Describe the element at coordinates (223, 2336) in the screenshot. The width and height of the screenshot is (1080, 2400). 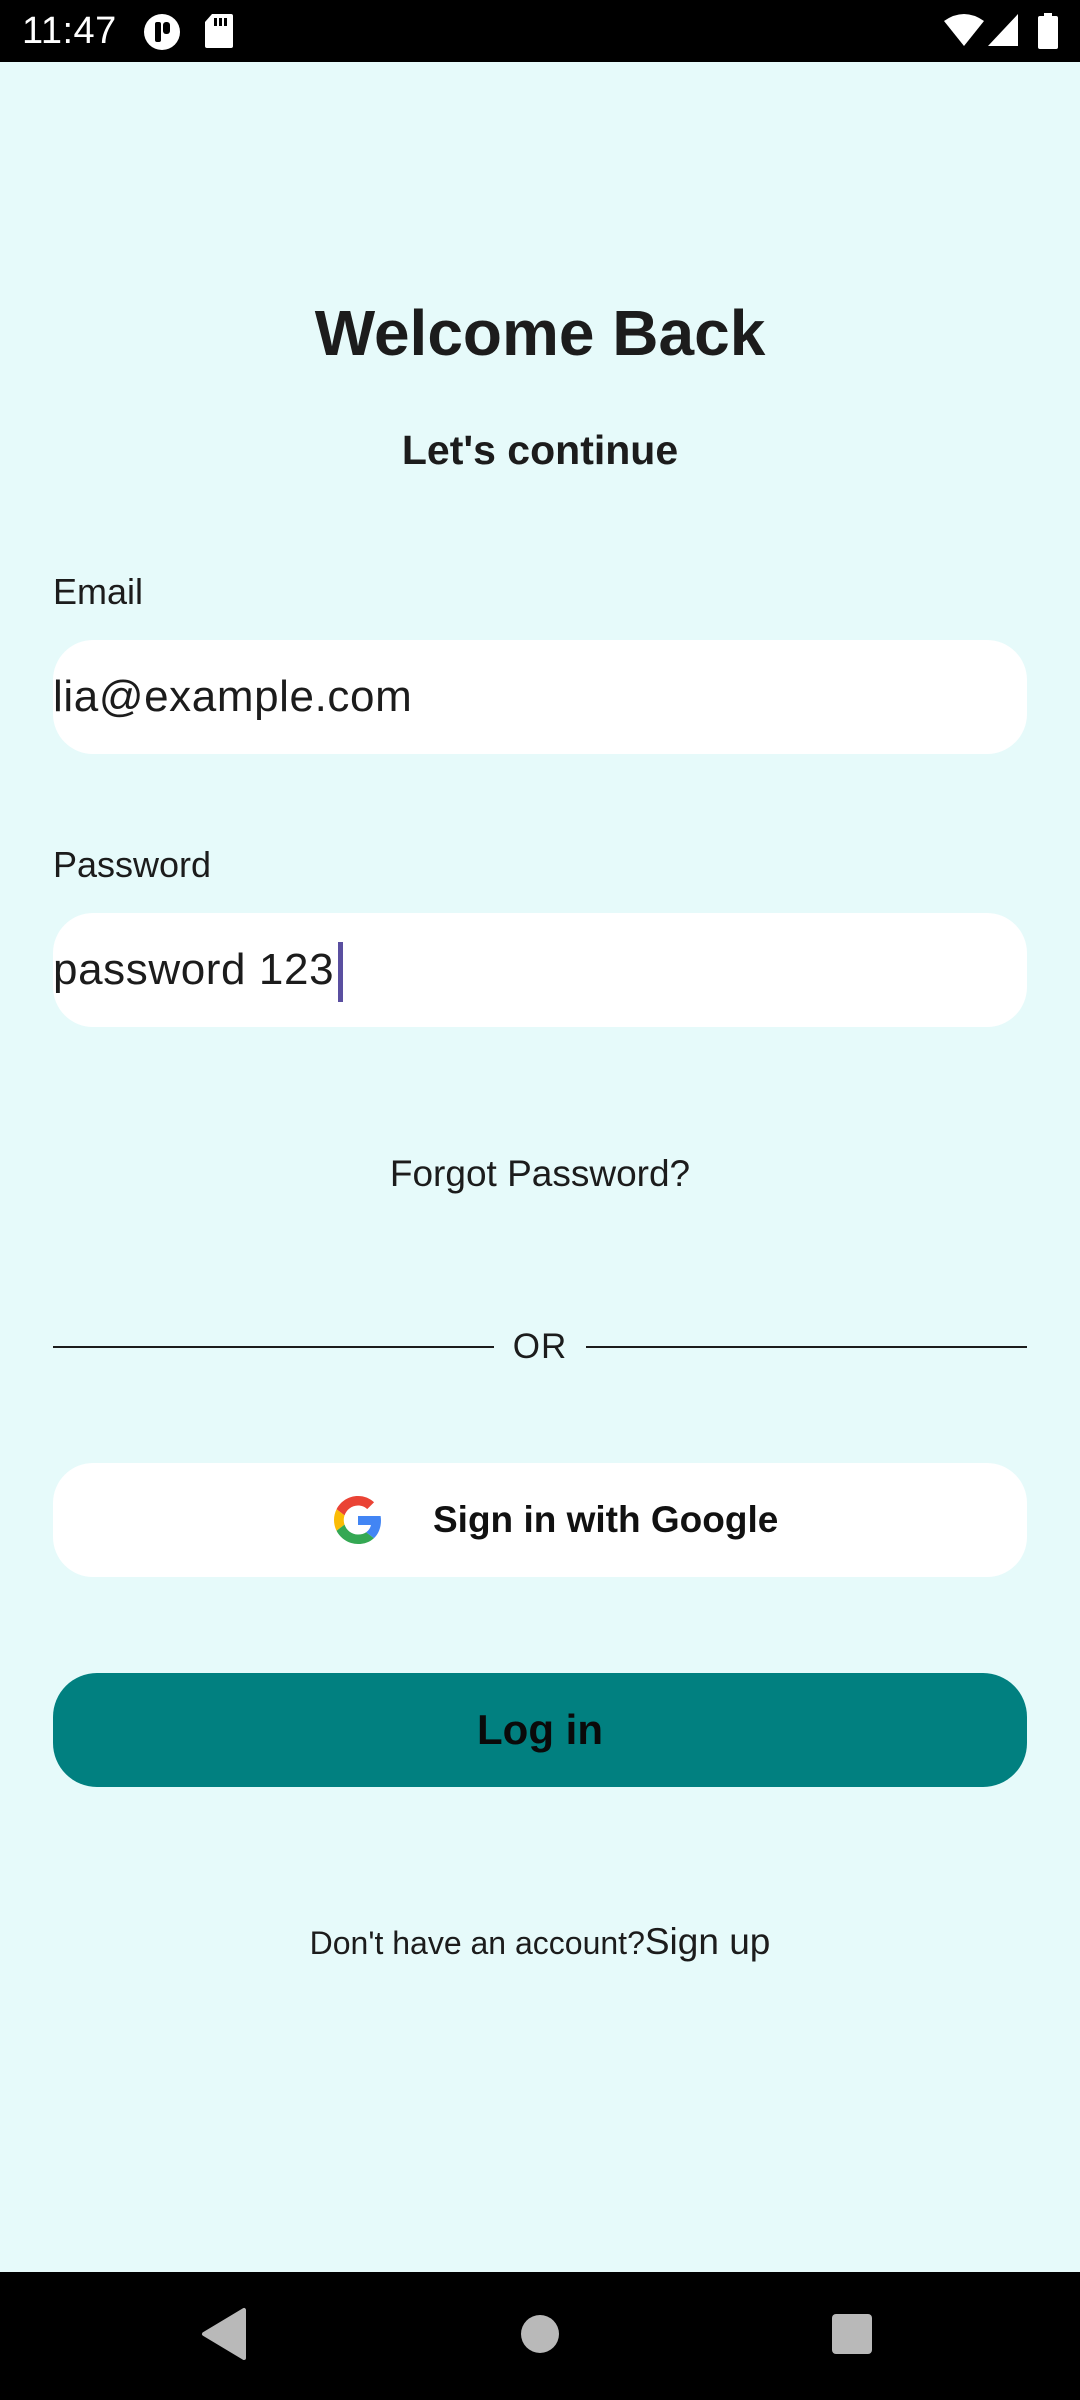
I see `back-icon` at that location.